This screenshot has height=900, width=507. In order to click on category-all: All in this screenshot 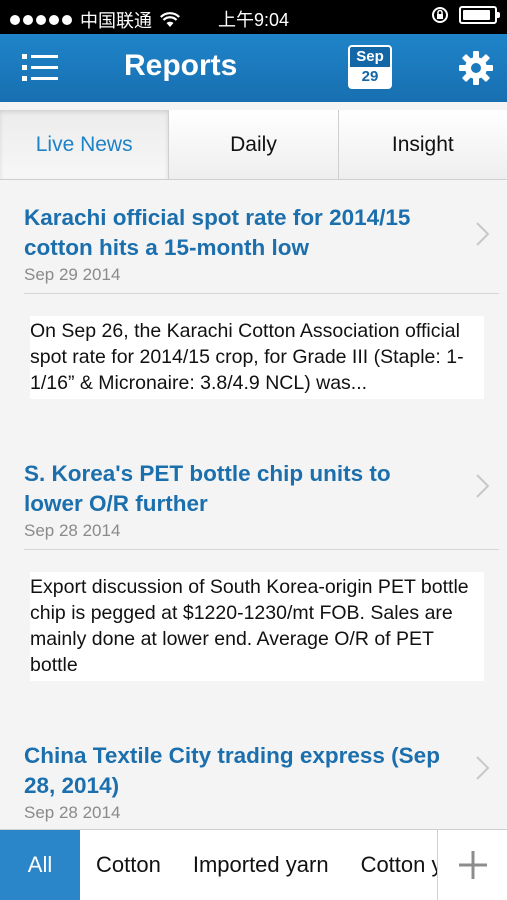, I will do `click(40, 865)`.